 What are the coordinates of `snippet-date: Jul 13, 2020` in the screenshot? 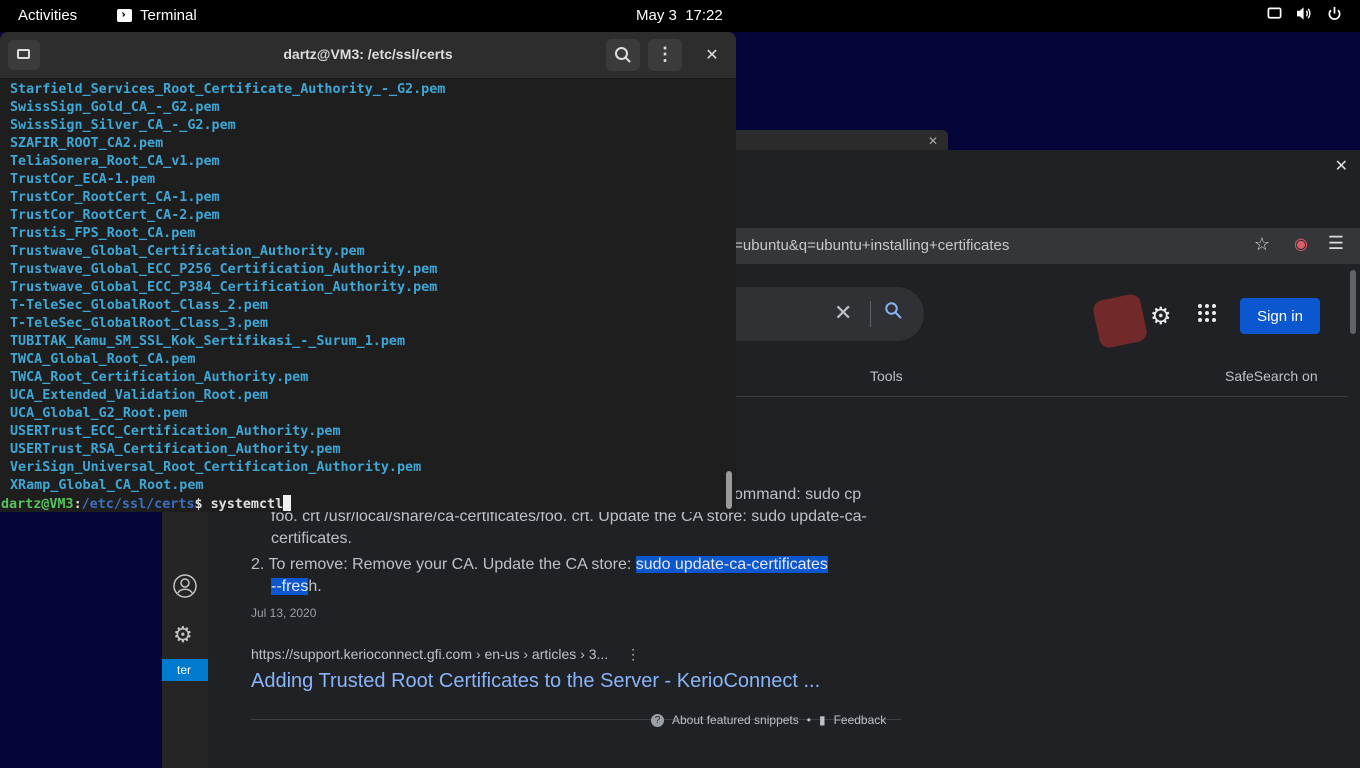 It's located at (284, 613).